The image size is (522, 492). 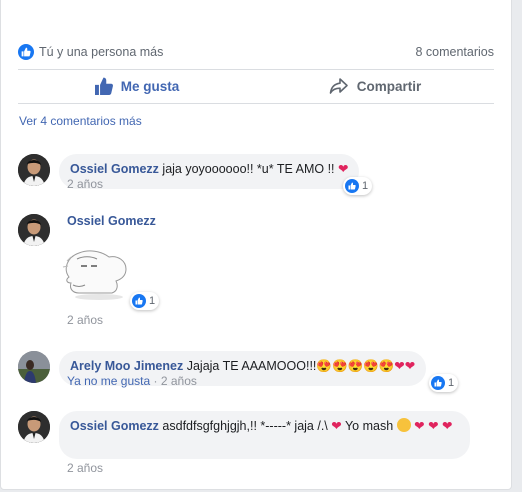 What do you see at coordinates (80, 121) in the screenshot?
I see `view-more-comments: Ver 4 comentarios más` at bounding box center [80, 121].